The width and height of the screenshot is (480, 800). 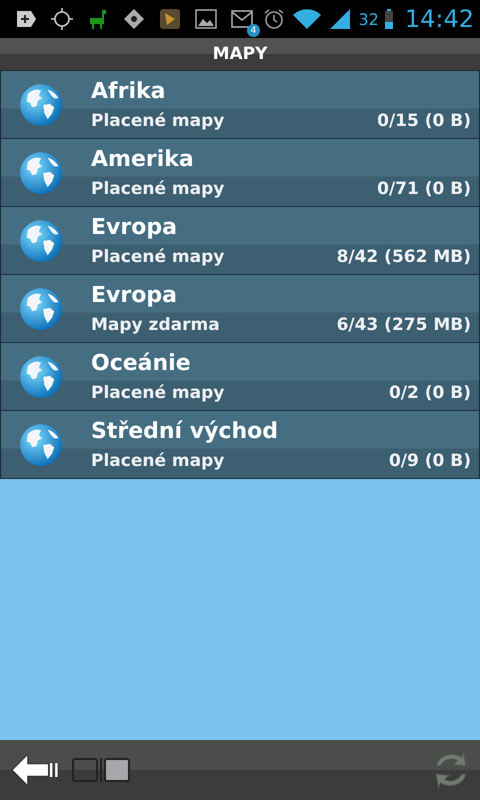 I want to click on map-count: 6/43 (275 MB), so click(x=403, y=324).